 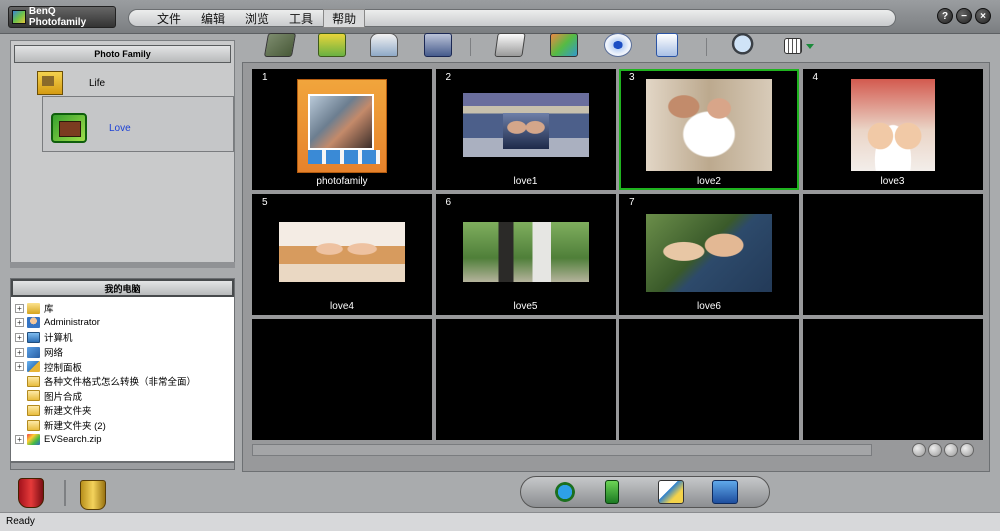 I want to click on thumbnail-scroll-area, so click(x=617, y=451).